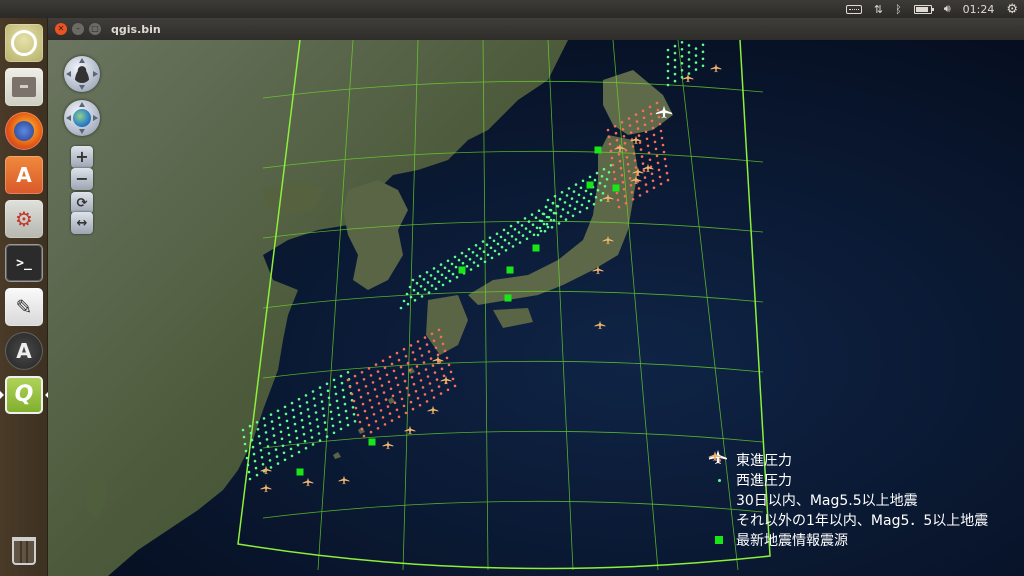 The width and height of the screenshot is (1024, 576). Describe the element at coordinates (78, 29) in the screenshot. I see `minimize-icon: –` at that location.